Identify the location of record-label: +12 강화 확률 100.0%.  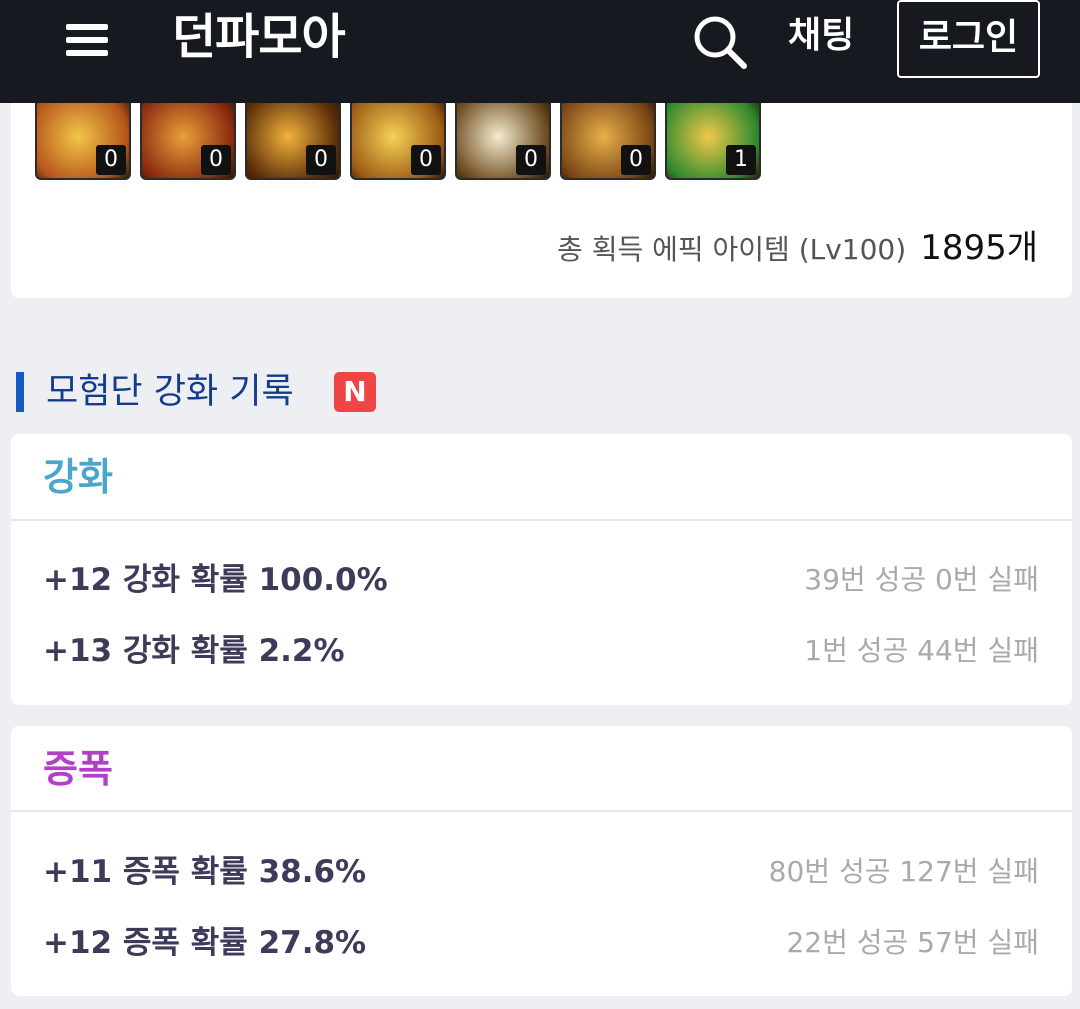
(215, 580).